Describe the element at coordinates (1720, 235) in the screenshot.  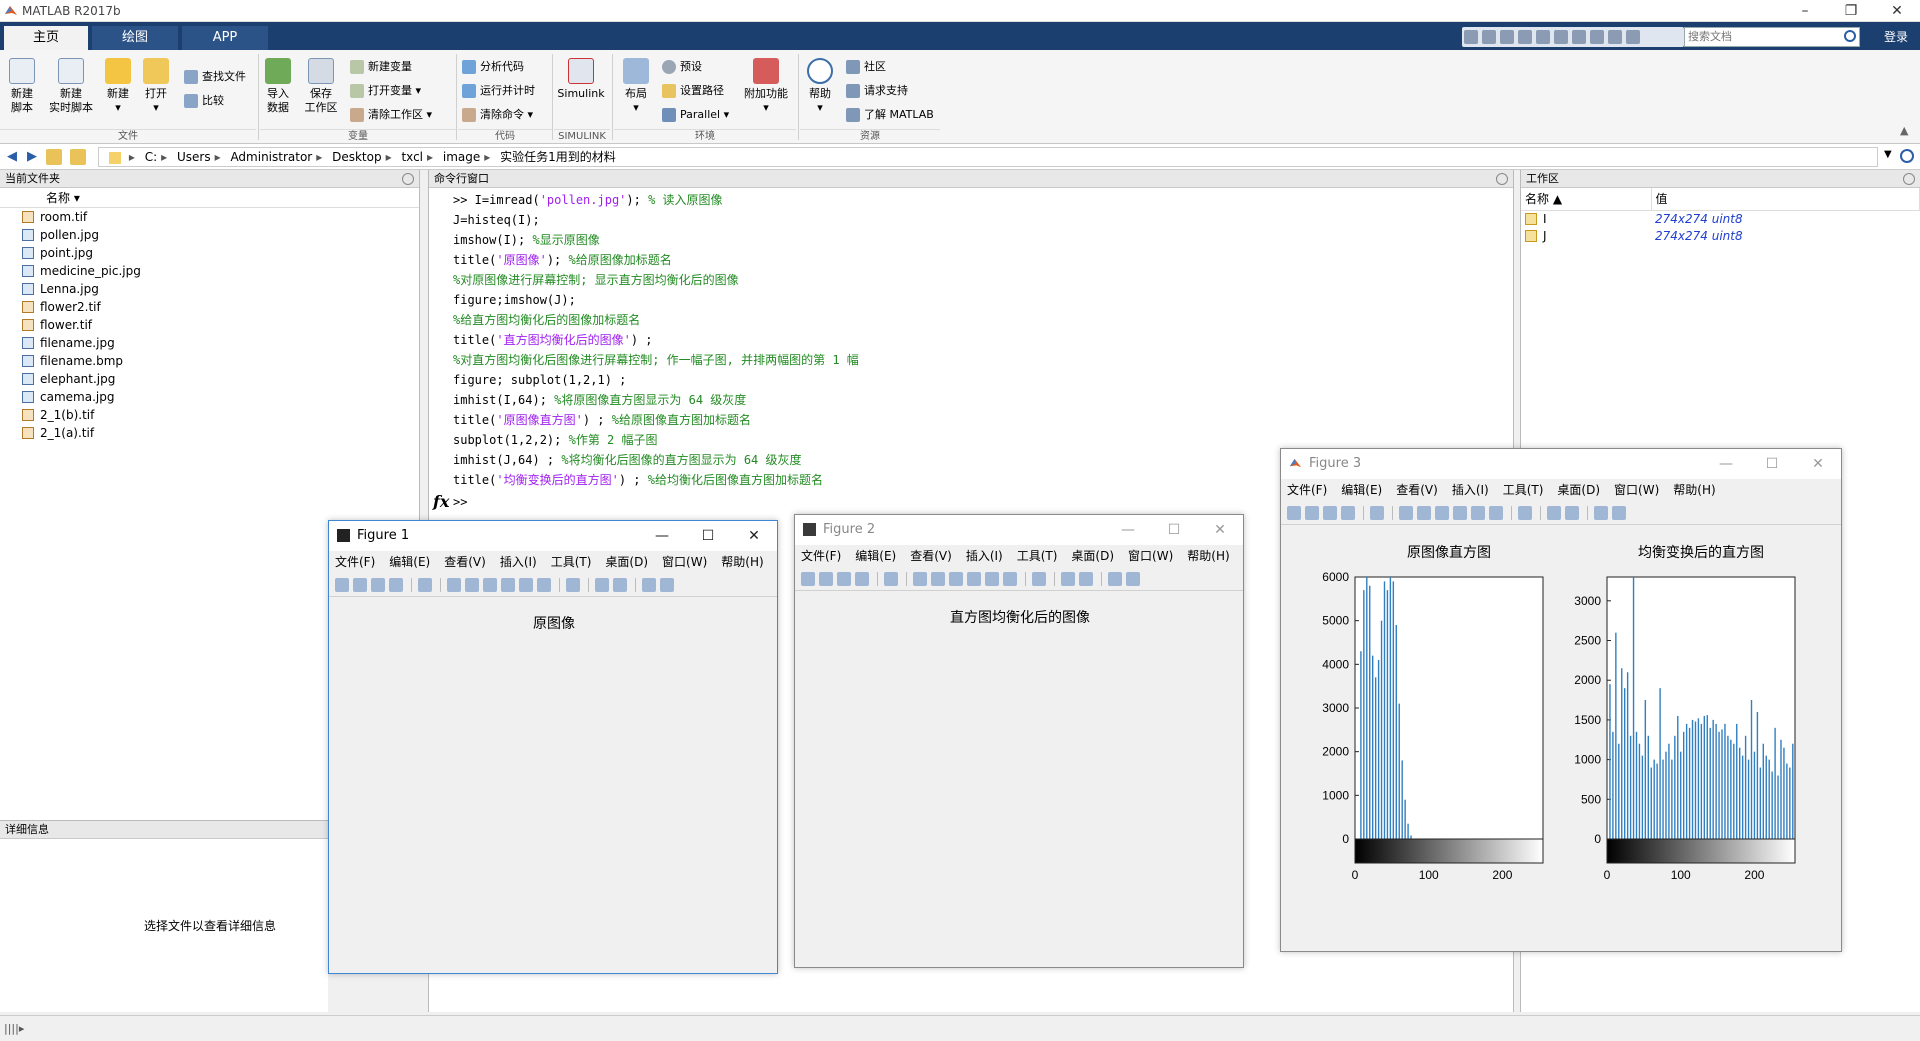
I see `workspace-variable-row: J 274x274 uint8` at that location.